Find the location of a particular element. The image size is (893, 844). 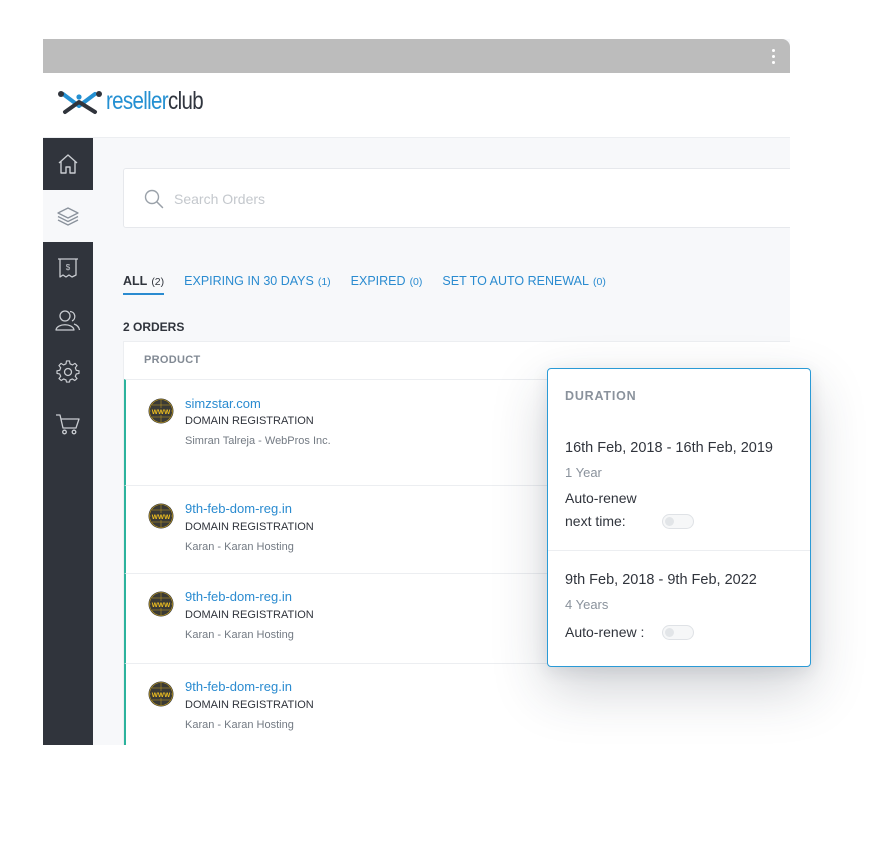

sidebar-item-cart is located at coordinates (68, 424).